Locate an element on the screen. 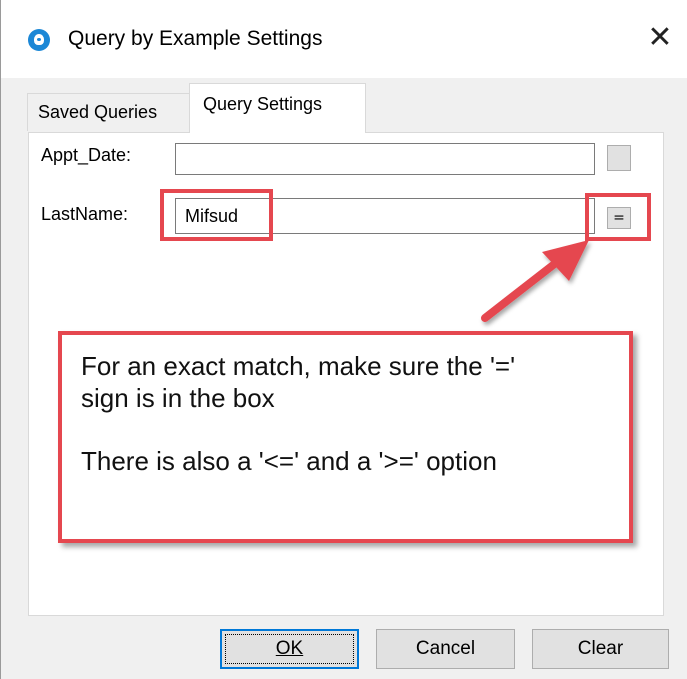 The height and width of the screenshot is (679, 687). window-title: Query by Example Settings is located at coordinates (195, 38).